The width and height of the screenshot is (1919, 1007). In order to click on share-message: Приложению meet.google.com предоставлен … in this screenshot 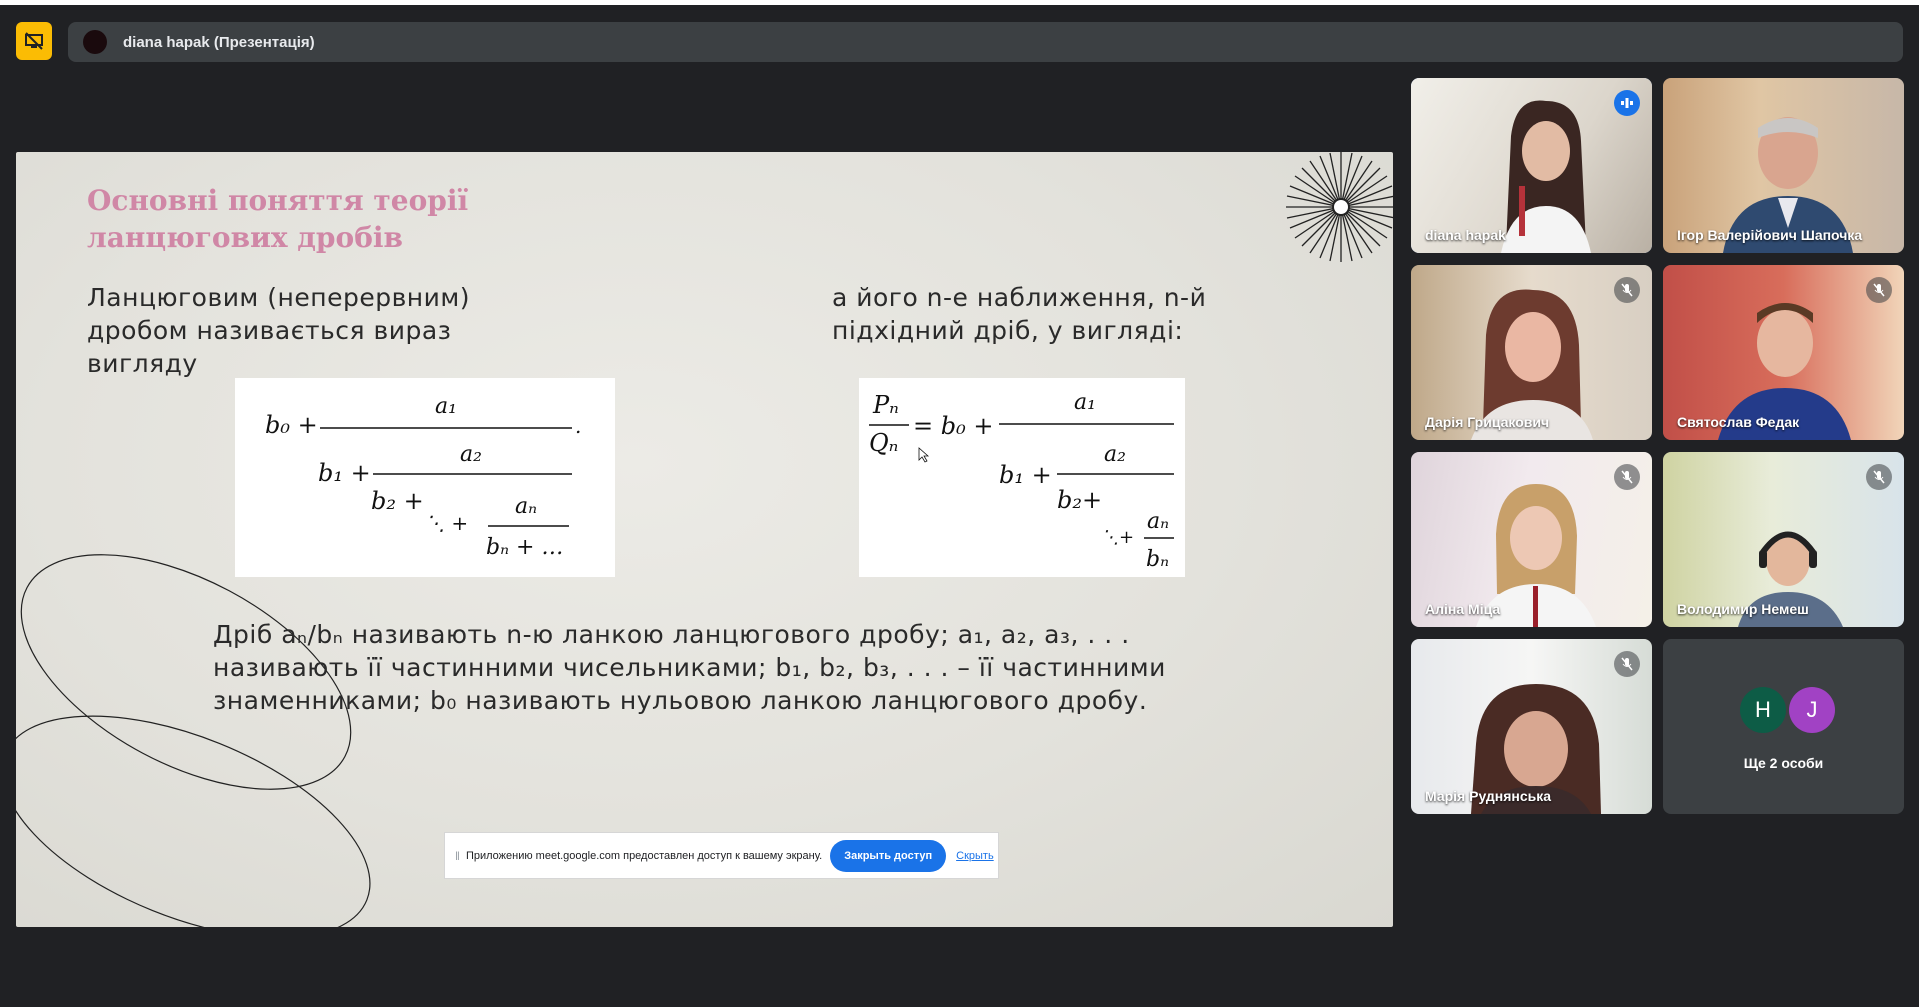, I will do `click(644, 855)`.